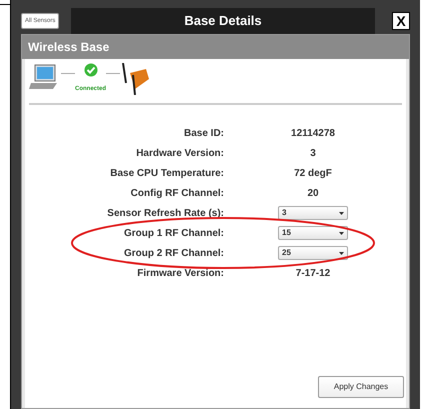 This screenshot has height=409, width=426. I want to click on field-value: 72 degF, so click(313, 173).